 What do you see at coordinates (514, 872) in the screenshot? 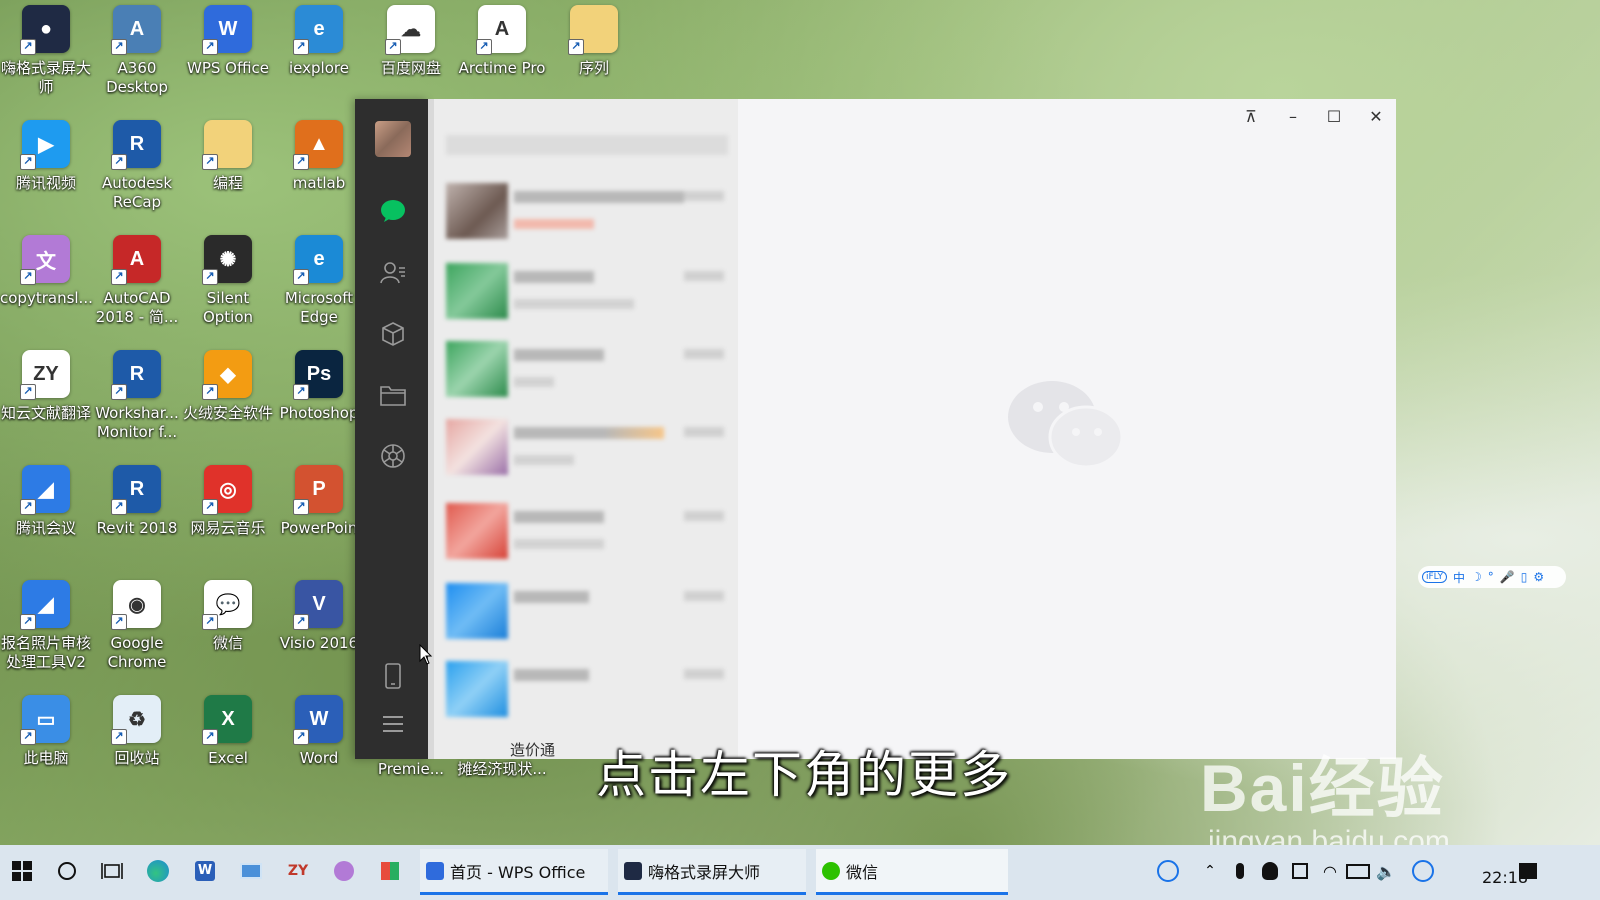
I see `taskbar-task-wps: 首页 - WPS Office` at bounding box center [514, 872].